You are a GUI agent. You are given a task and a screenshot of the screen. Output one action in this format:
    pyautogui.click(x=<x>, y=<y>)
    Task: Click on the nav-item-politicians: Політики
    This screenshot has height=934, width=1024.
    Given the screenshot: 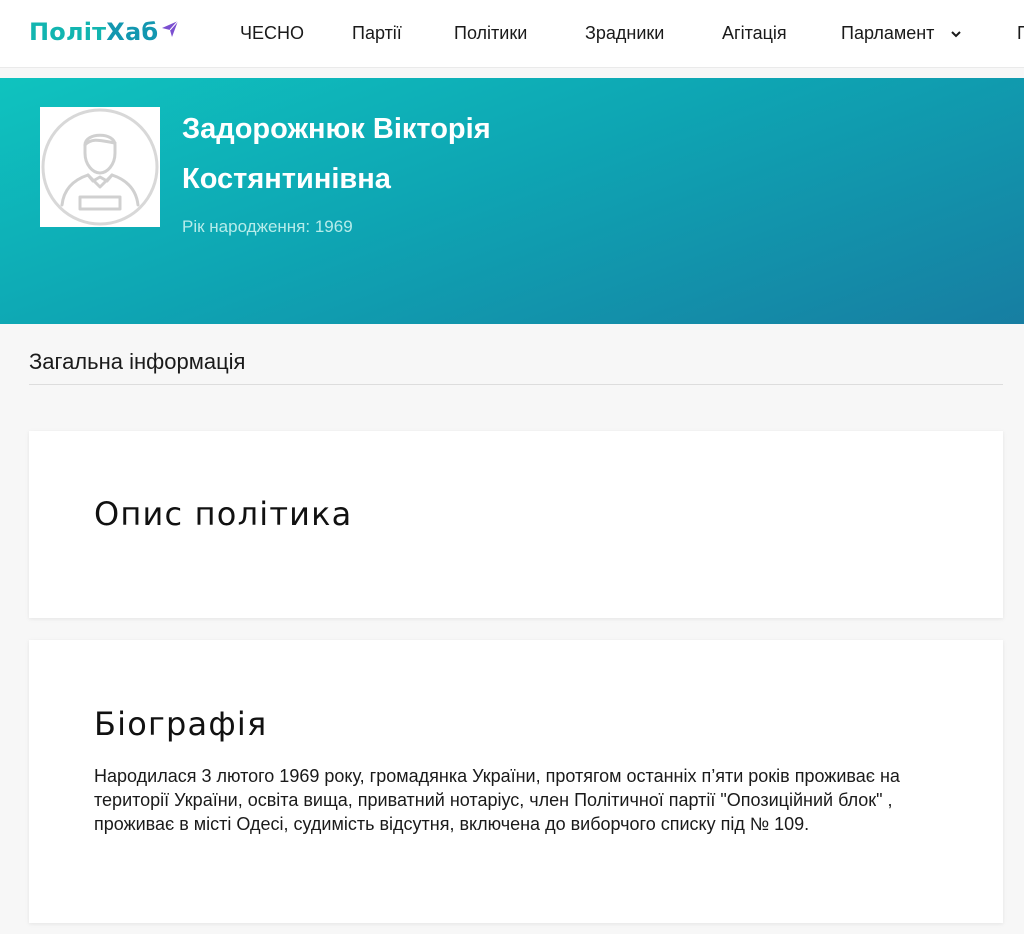 What is the action you would take?
    pyautogui.click(x=490, y=33)
    